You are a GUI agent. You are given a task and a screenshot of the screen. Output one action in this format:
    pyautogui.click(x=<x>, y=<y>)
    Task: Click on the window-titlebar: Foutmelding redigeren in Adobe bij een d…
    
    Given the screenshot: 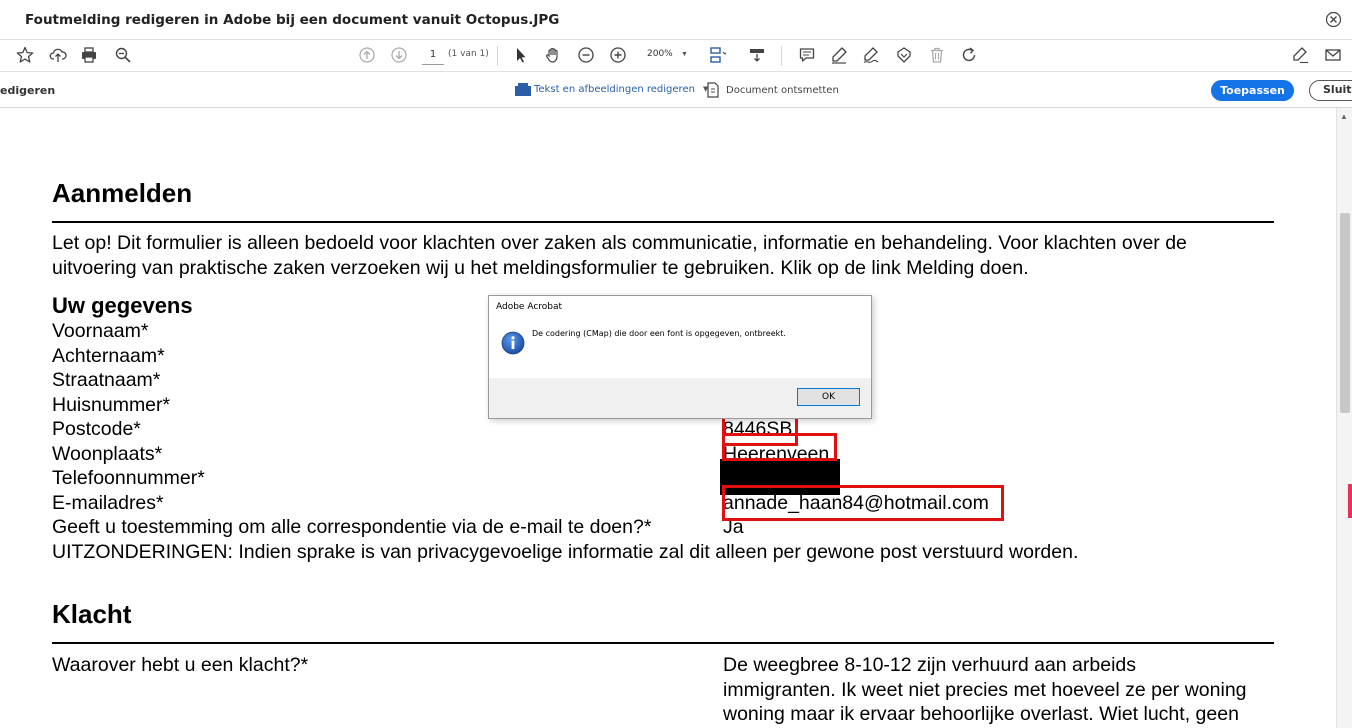 What is the action you would take?
    pyautogui.click(x=676, y=20)
    